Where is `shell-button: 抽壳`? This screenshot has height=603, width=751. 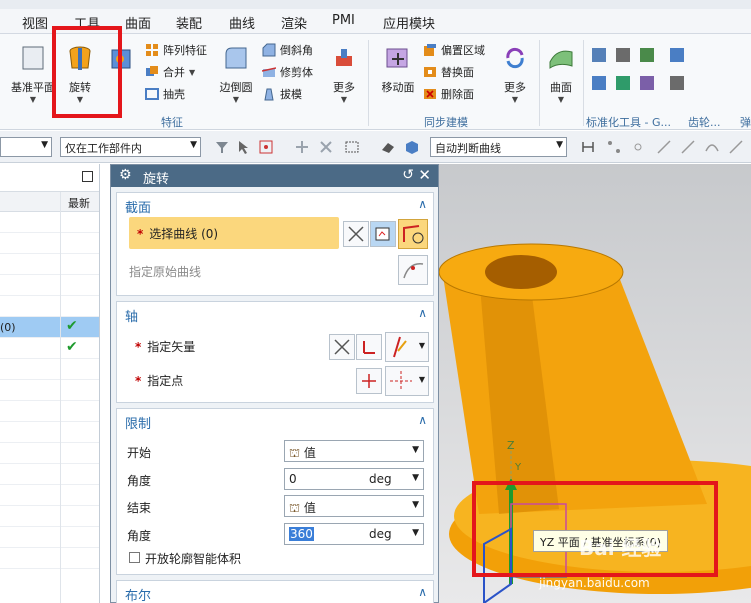
shell-button: 抽壳 is located at coordinates (165, 94).